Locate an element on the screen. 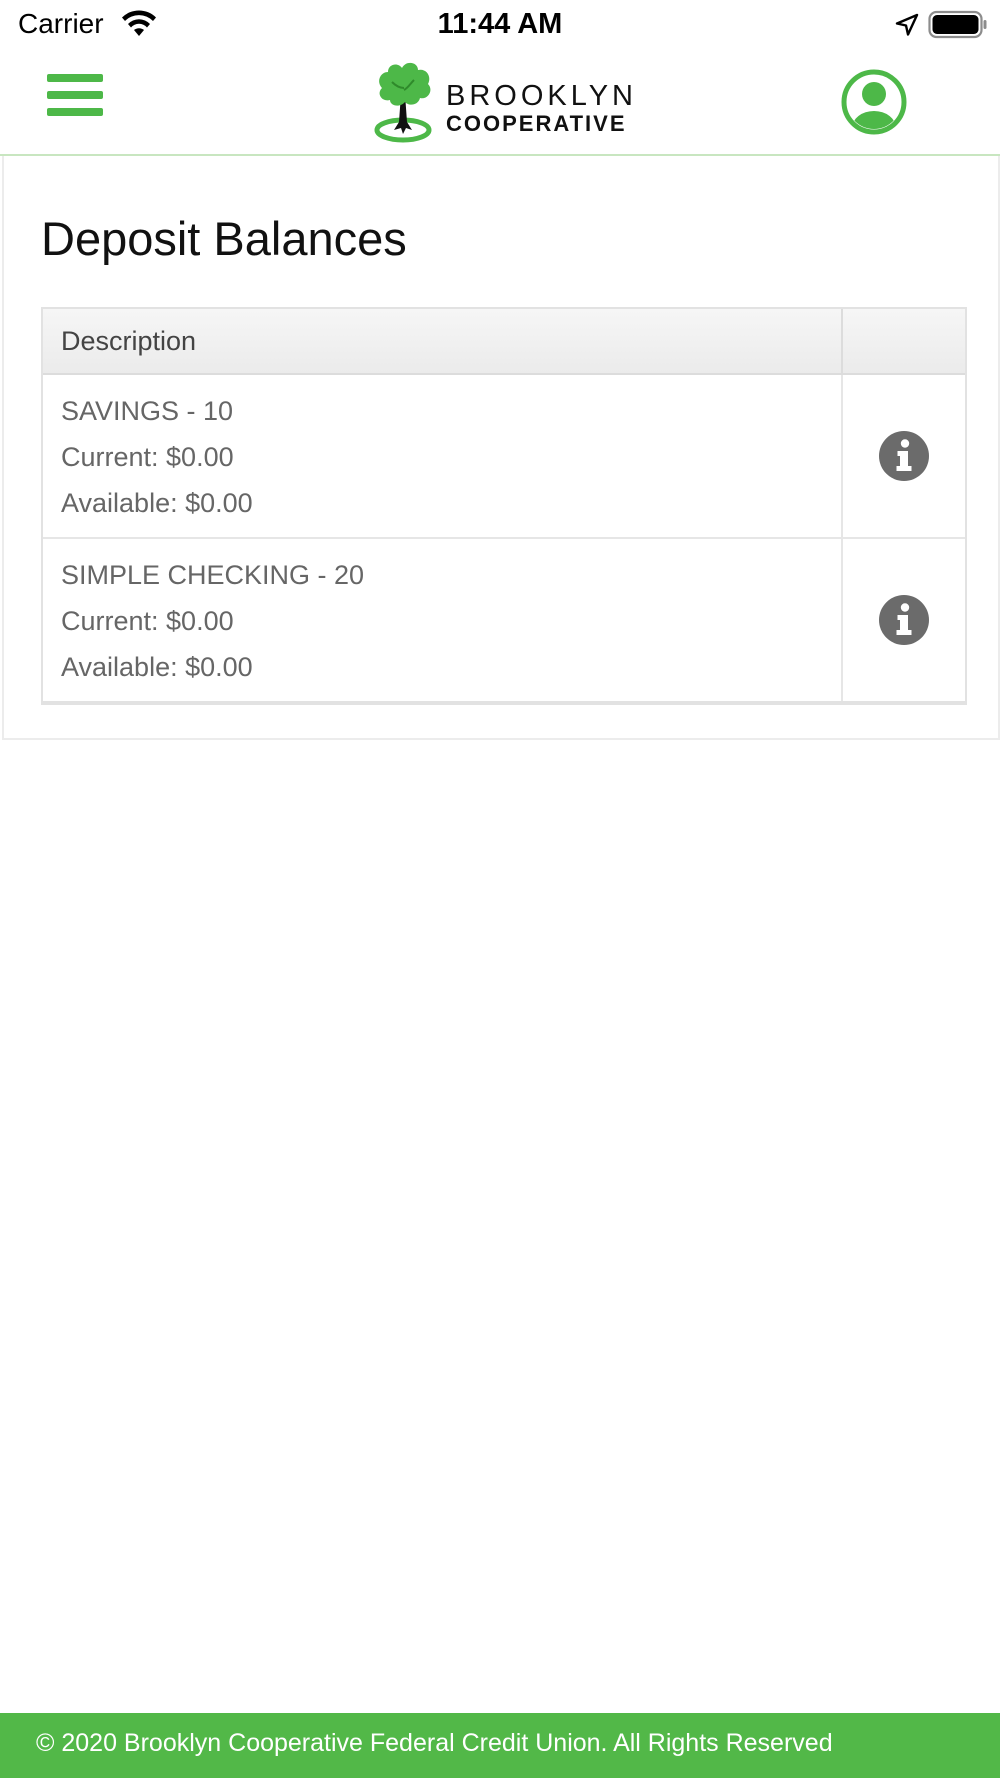 The height and width of the screenshot is (1778, 1000). table-header: Description is located at coordinates (504, 342).